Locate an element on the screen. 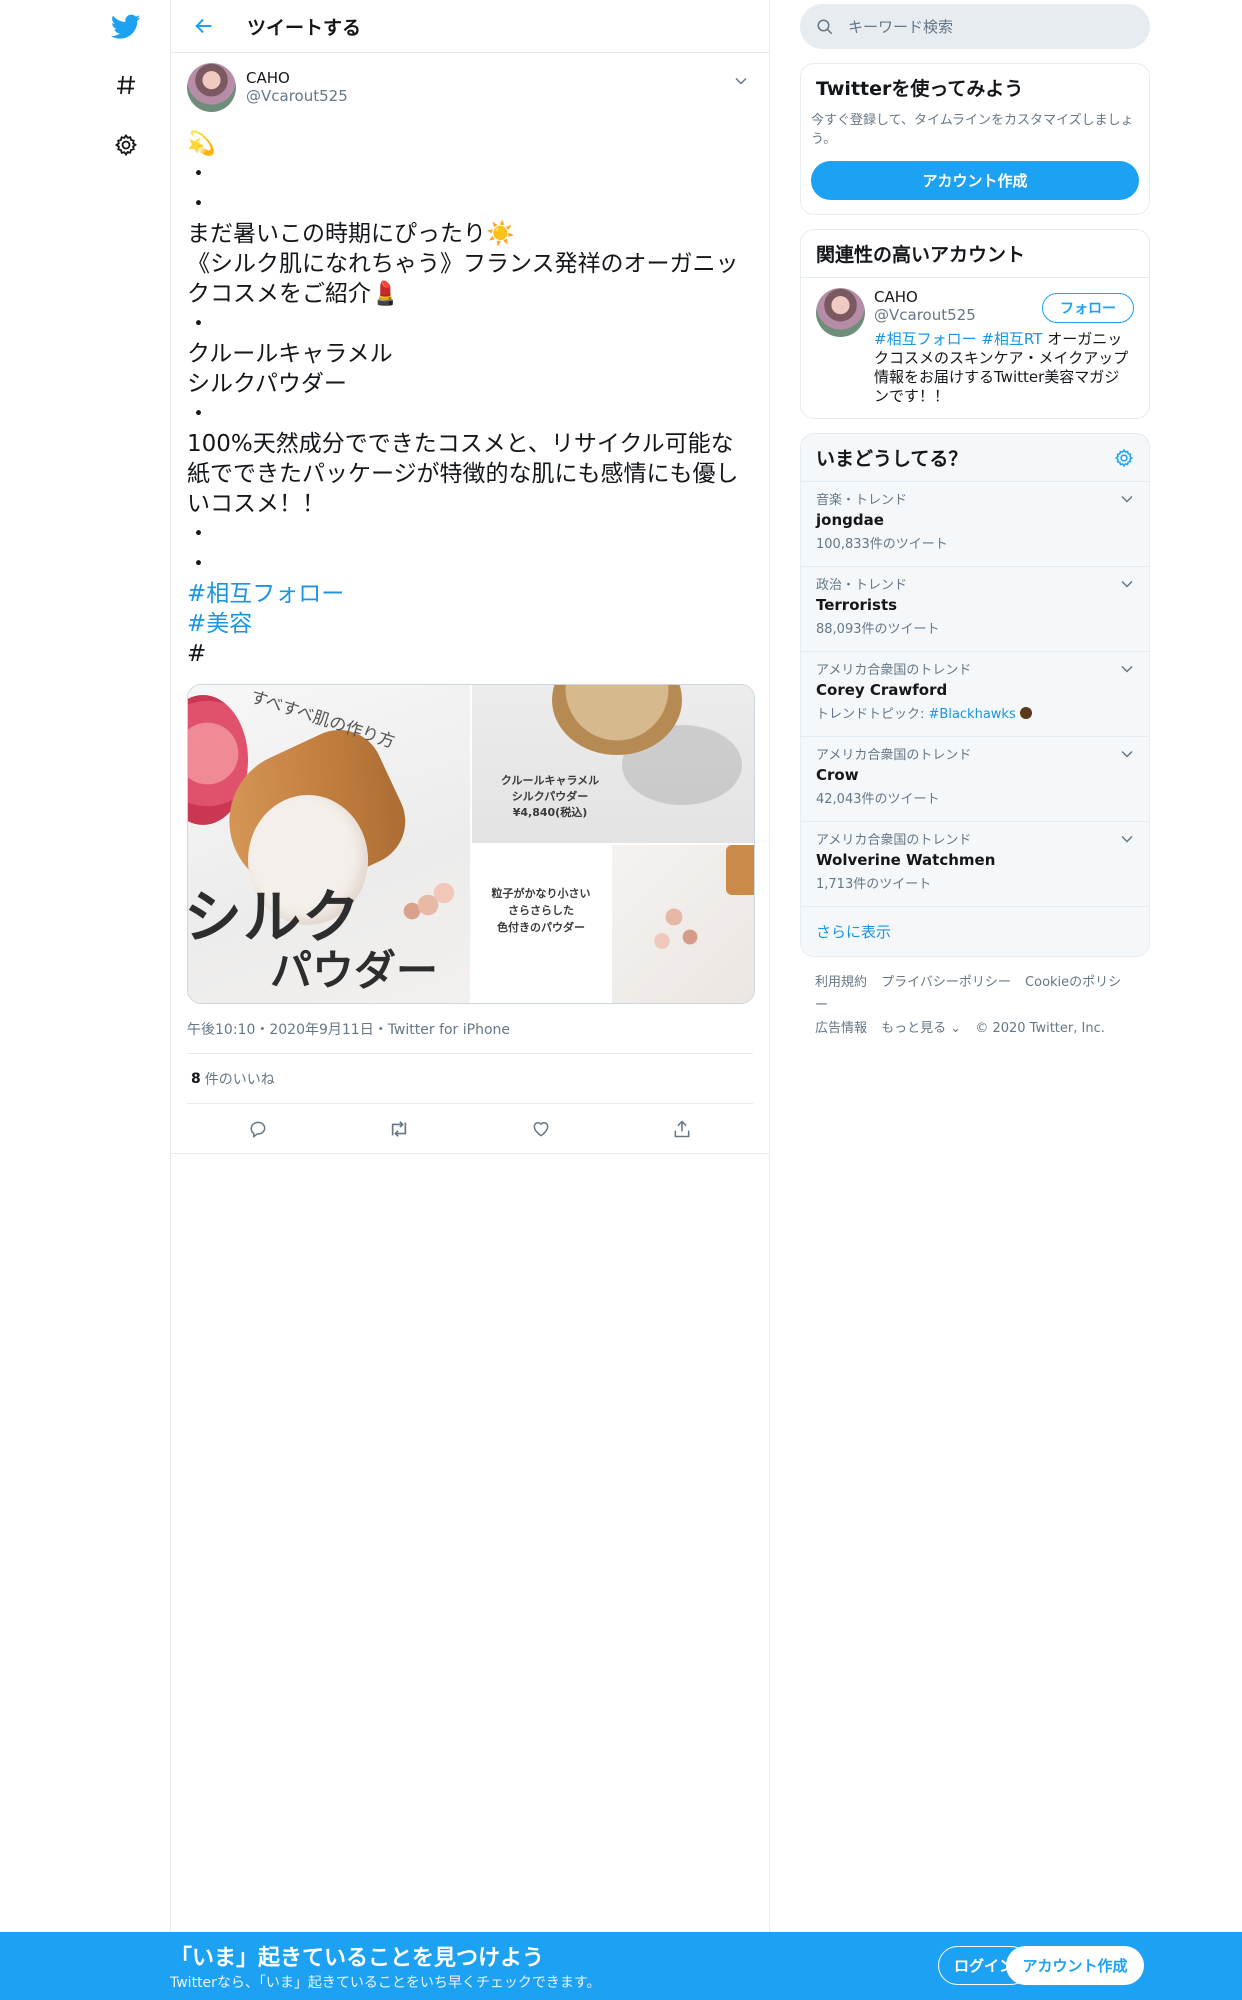 This screenshot has width=1242, height=2000. bio-hashtag-link: #相互フォロー is located at coordinates (925, 339).